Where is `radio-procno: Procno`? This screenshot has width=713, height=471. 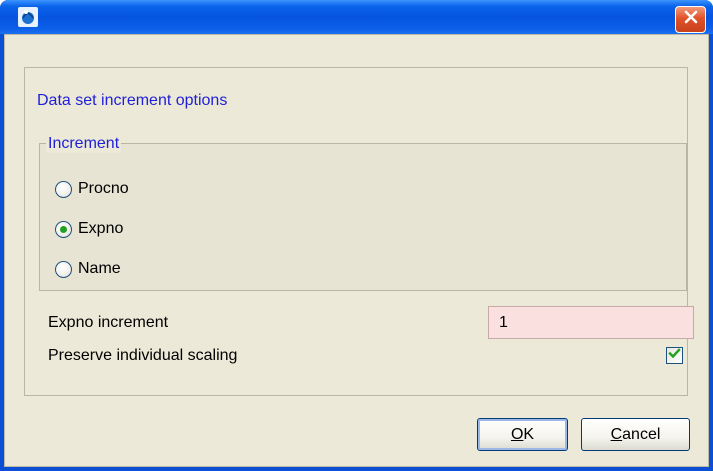 radio-procno: Procno is located at coordinates (92, 189).